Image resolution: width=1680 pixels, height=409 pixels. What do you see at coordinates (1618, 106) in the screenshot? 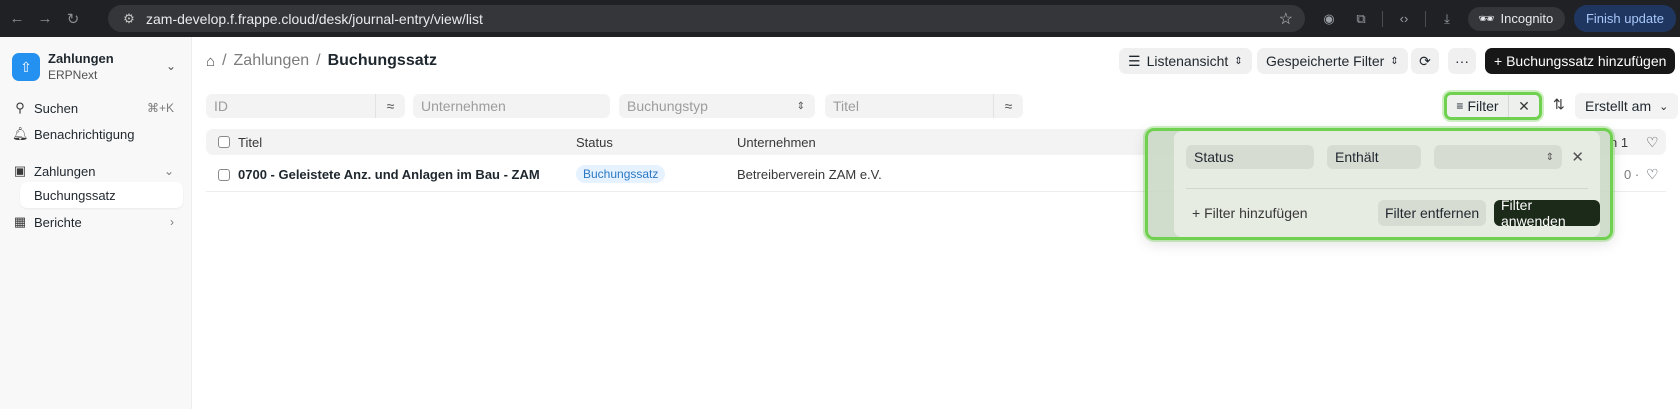
I see `sort-by-label: Erstellt am` at bounding box center [1618, 106].